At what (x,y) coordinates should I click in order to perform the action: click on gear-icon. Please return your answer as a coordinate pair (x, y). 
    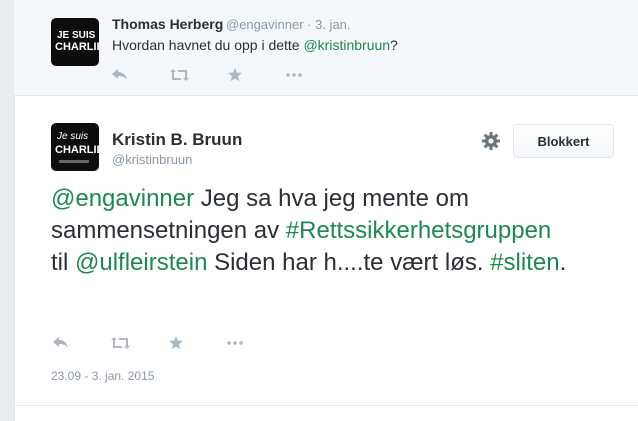
    Looking at the image, I should click on (491, 141).